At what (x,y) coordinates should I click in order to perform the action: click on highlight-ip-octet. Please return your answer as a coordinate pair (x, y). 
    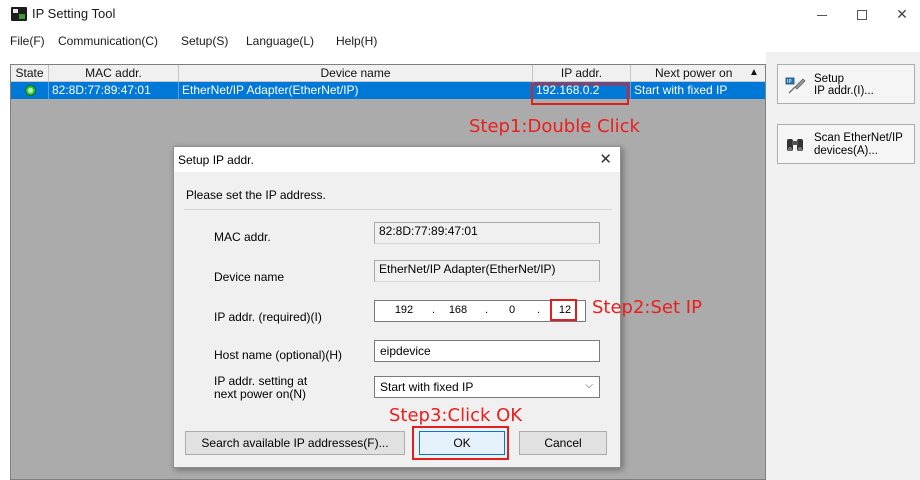
    Looking at the image, I should click on (563, 310).